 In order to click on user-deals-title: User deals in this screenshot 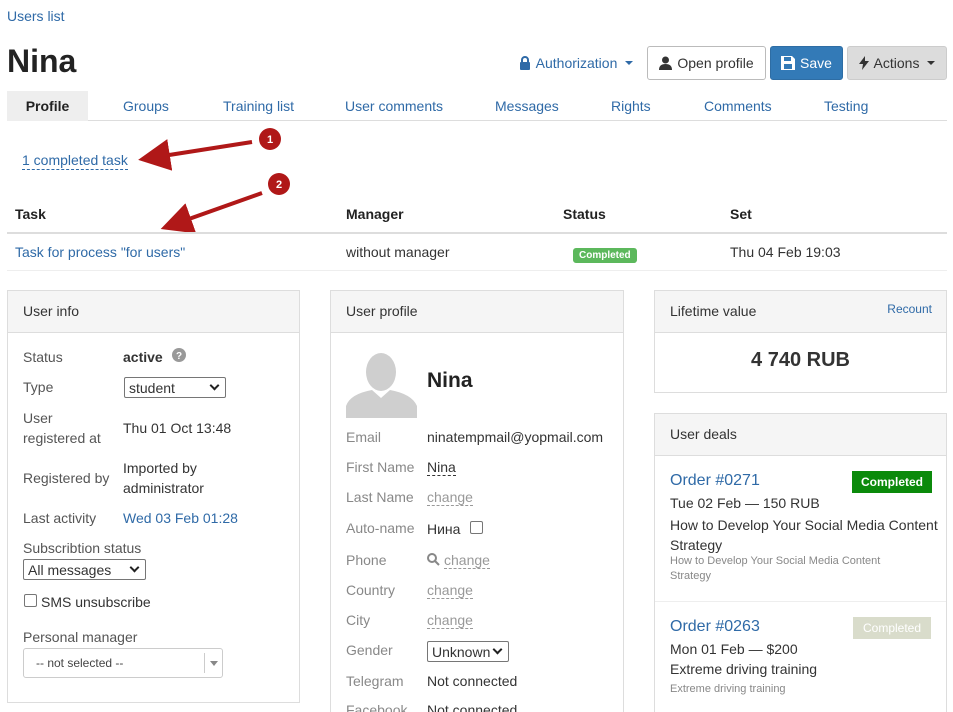, I will do `click(800, 435)`.